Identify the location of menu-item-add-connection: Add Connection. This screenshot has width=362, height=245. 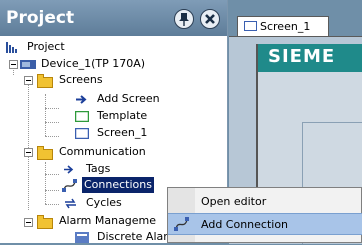
(265, 224).